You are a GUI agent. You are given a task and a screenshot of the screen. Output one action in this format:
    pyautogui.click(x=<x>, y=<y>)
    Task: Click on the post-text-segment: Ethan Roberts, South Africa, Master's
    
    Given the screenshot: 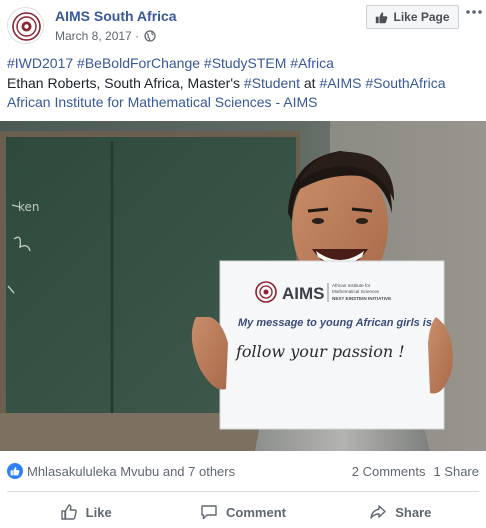 What is the action you would take?
    pyautogui.click(x=125, y=82)
    